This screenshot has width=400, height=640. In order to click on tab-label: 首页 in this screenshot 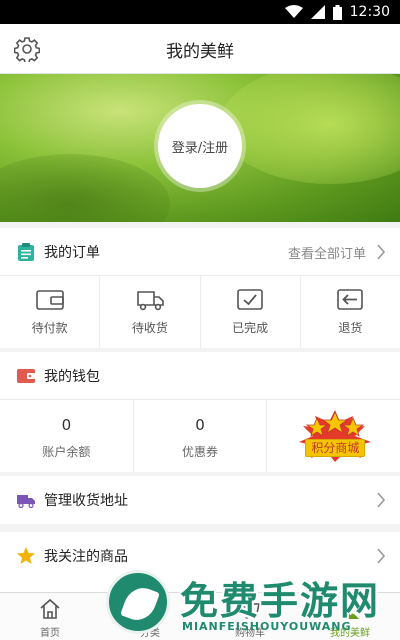, I will do `click(50, 633)`.